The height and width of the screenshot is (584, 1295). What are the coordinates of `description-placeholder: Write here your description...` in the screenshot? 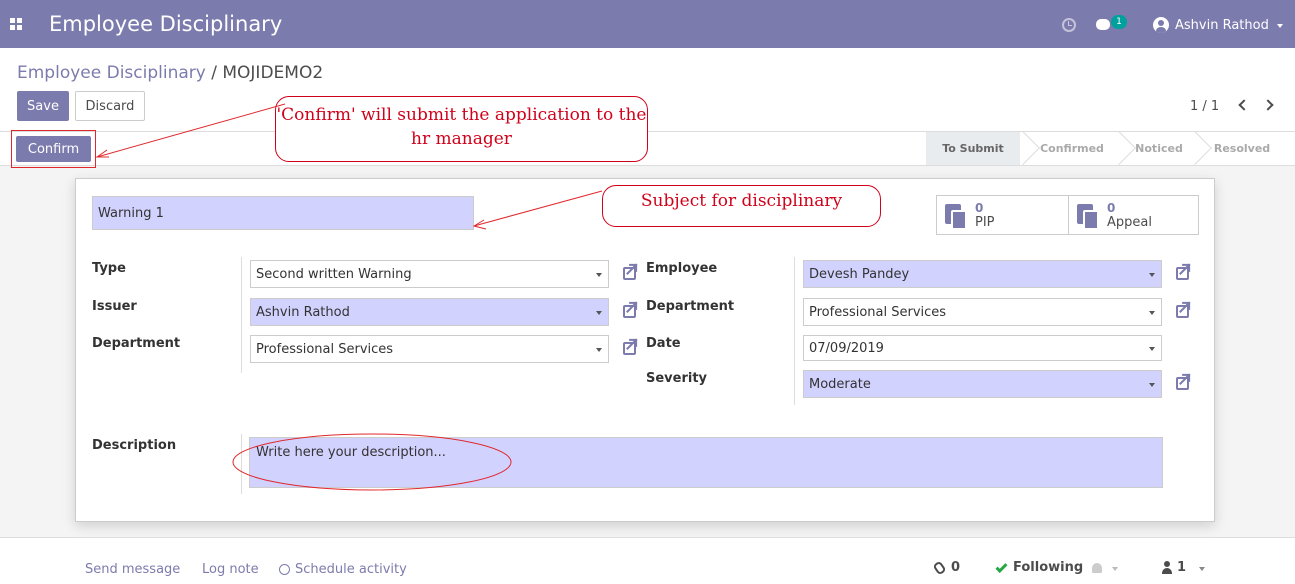 It's located at (351, 452).